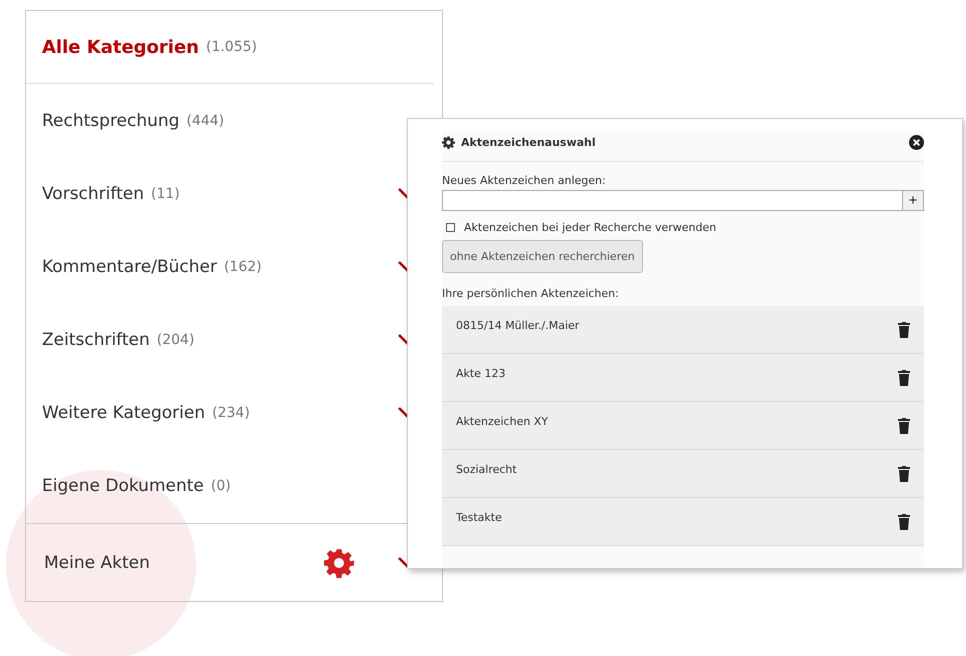 Image resolution: width=966 pixels, height=656 pixels. Describe the element at coordinates (220, 486) in the screenshot. I see `count-label: (0)` at that location.